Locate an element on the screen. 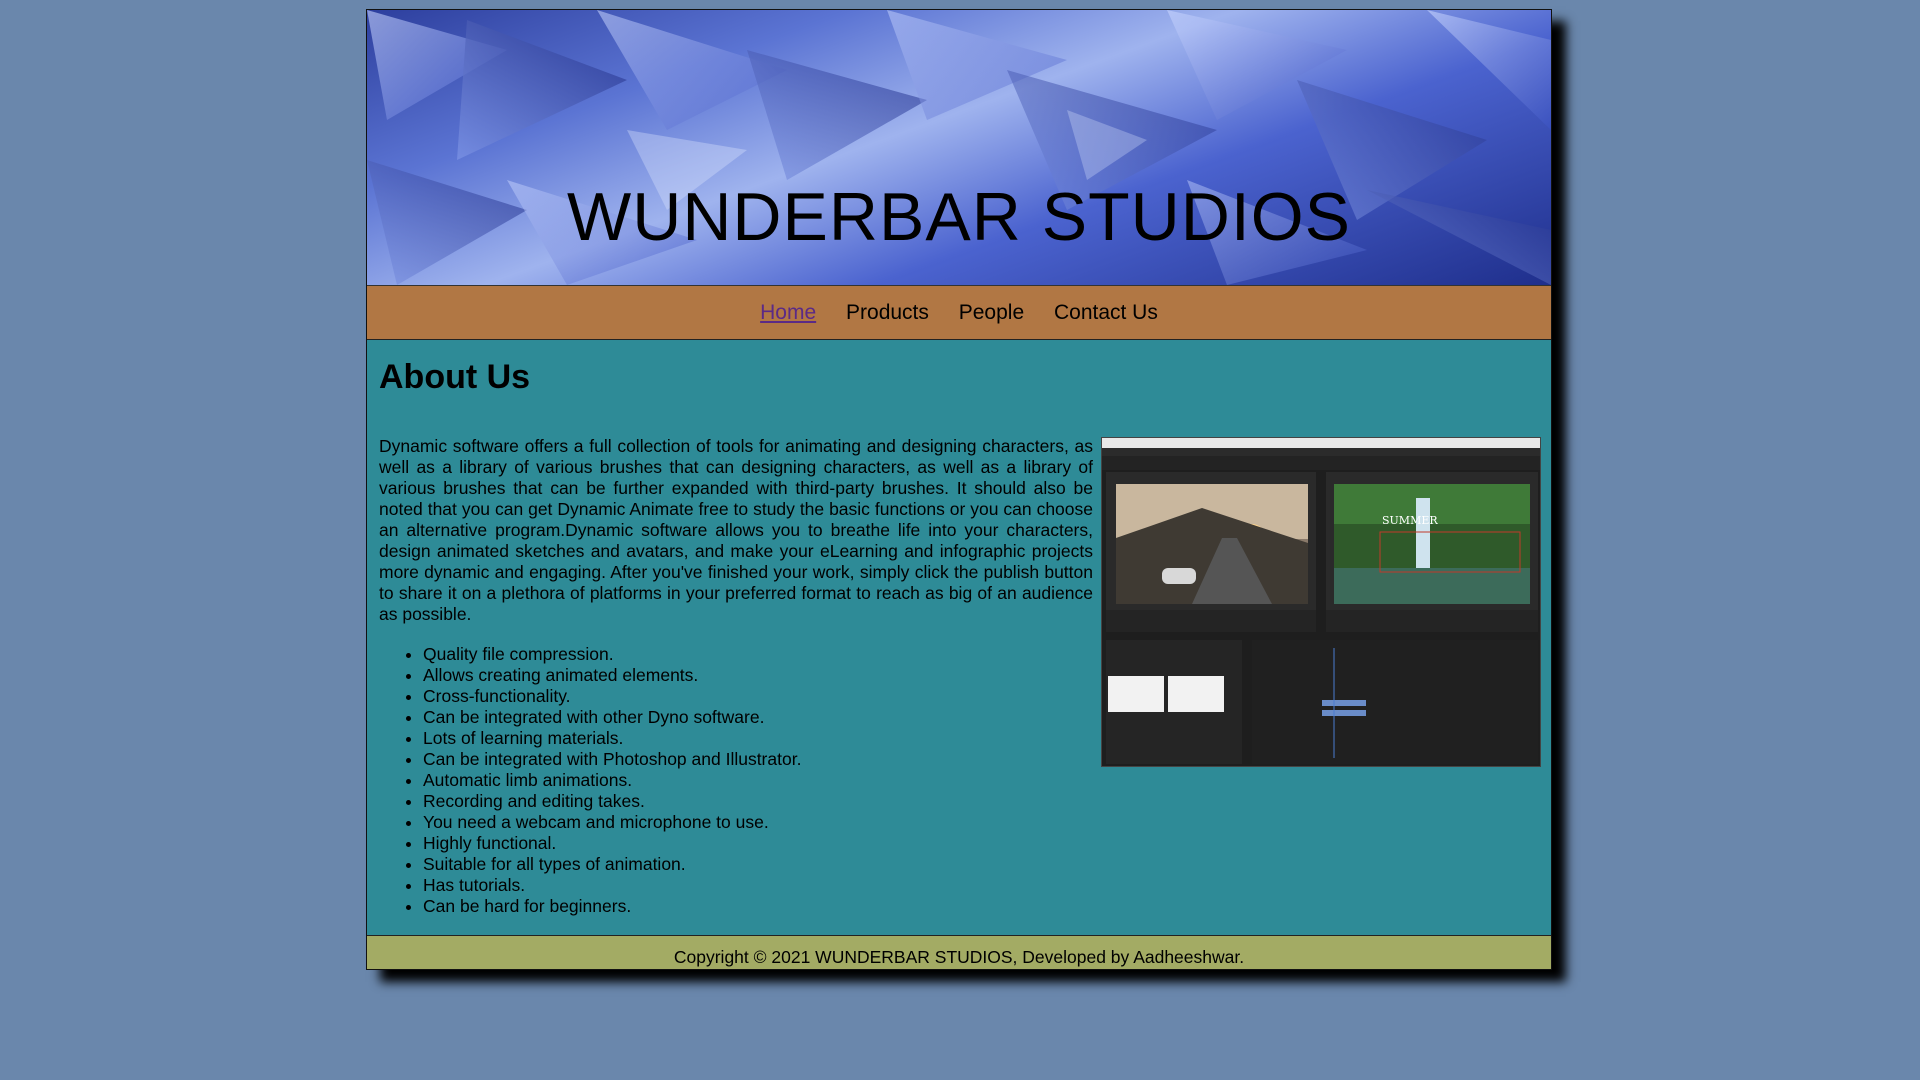  feature-item: Highly functional. is located at coordinates (612, 843).